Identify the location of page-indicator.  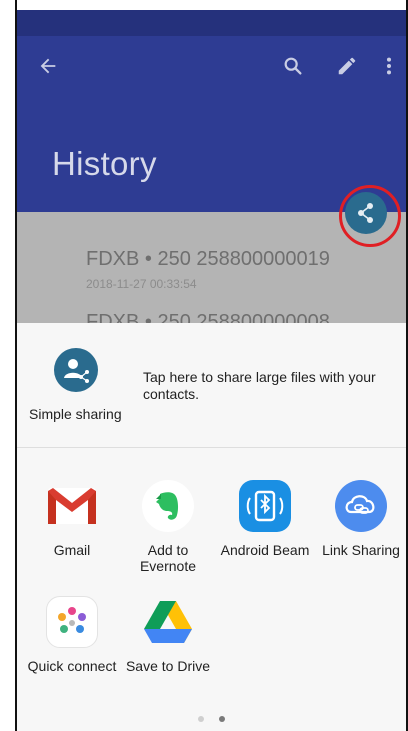
(211, 715).